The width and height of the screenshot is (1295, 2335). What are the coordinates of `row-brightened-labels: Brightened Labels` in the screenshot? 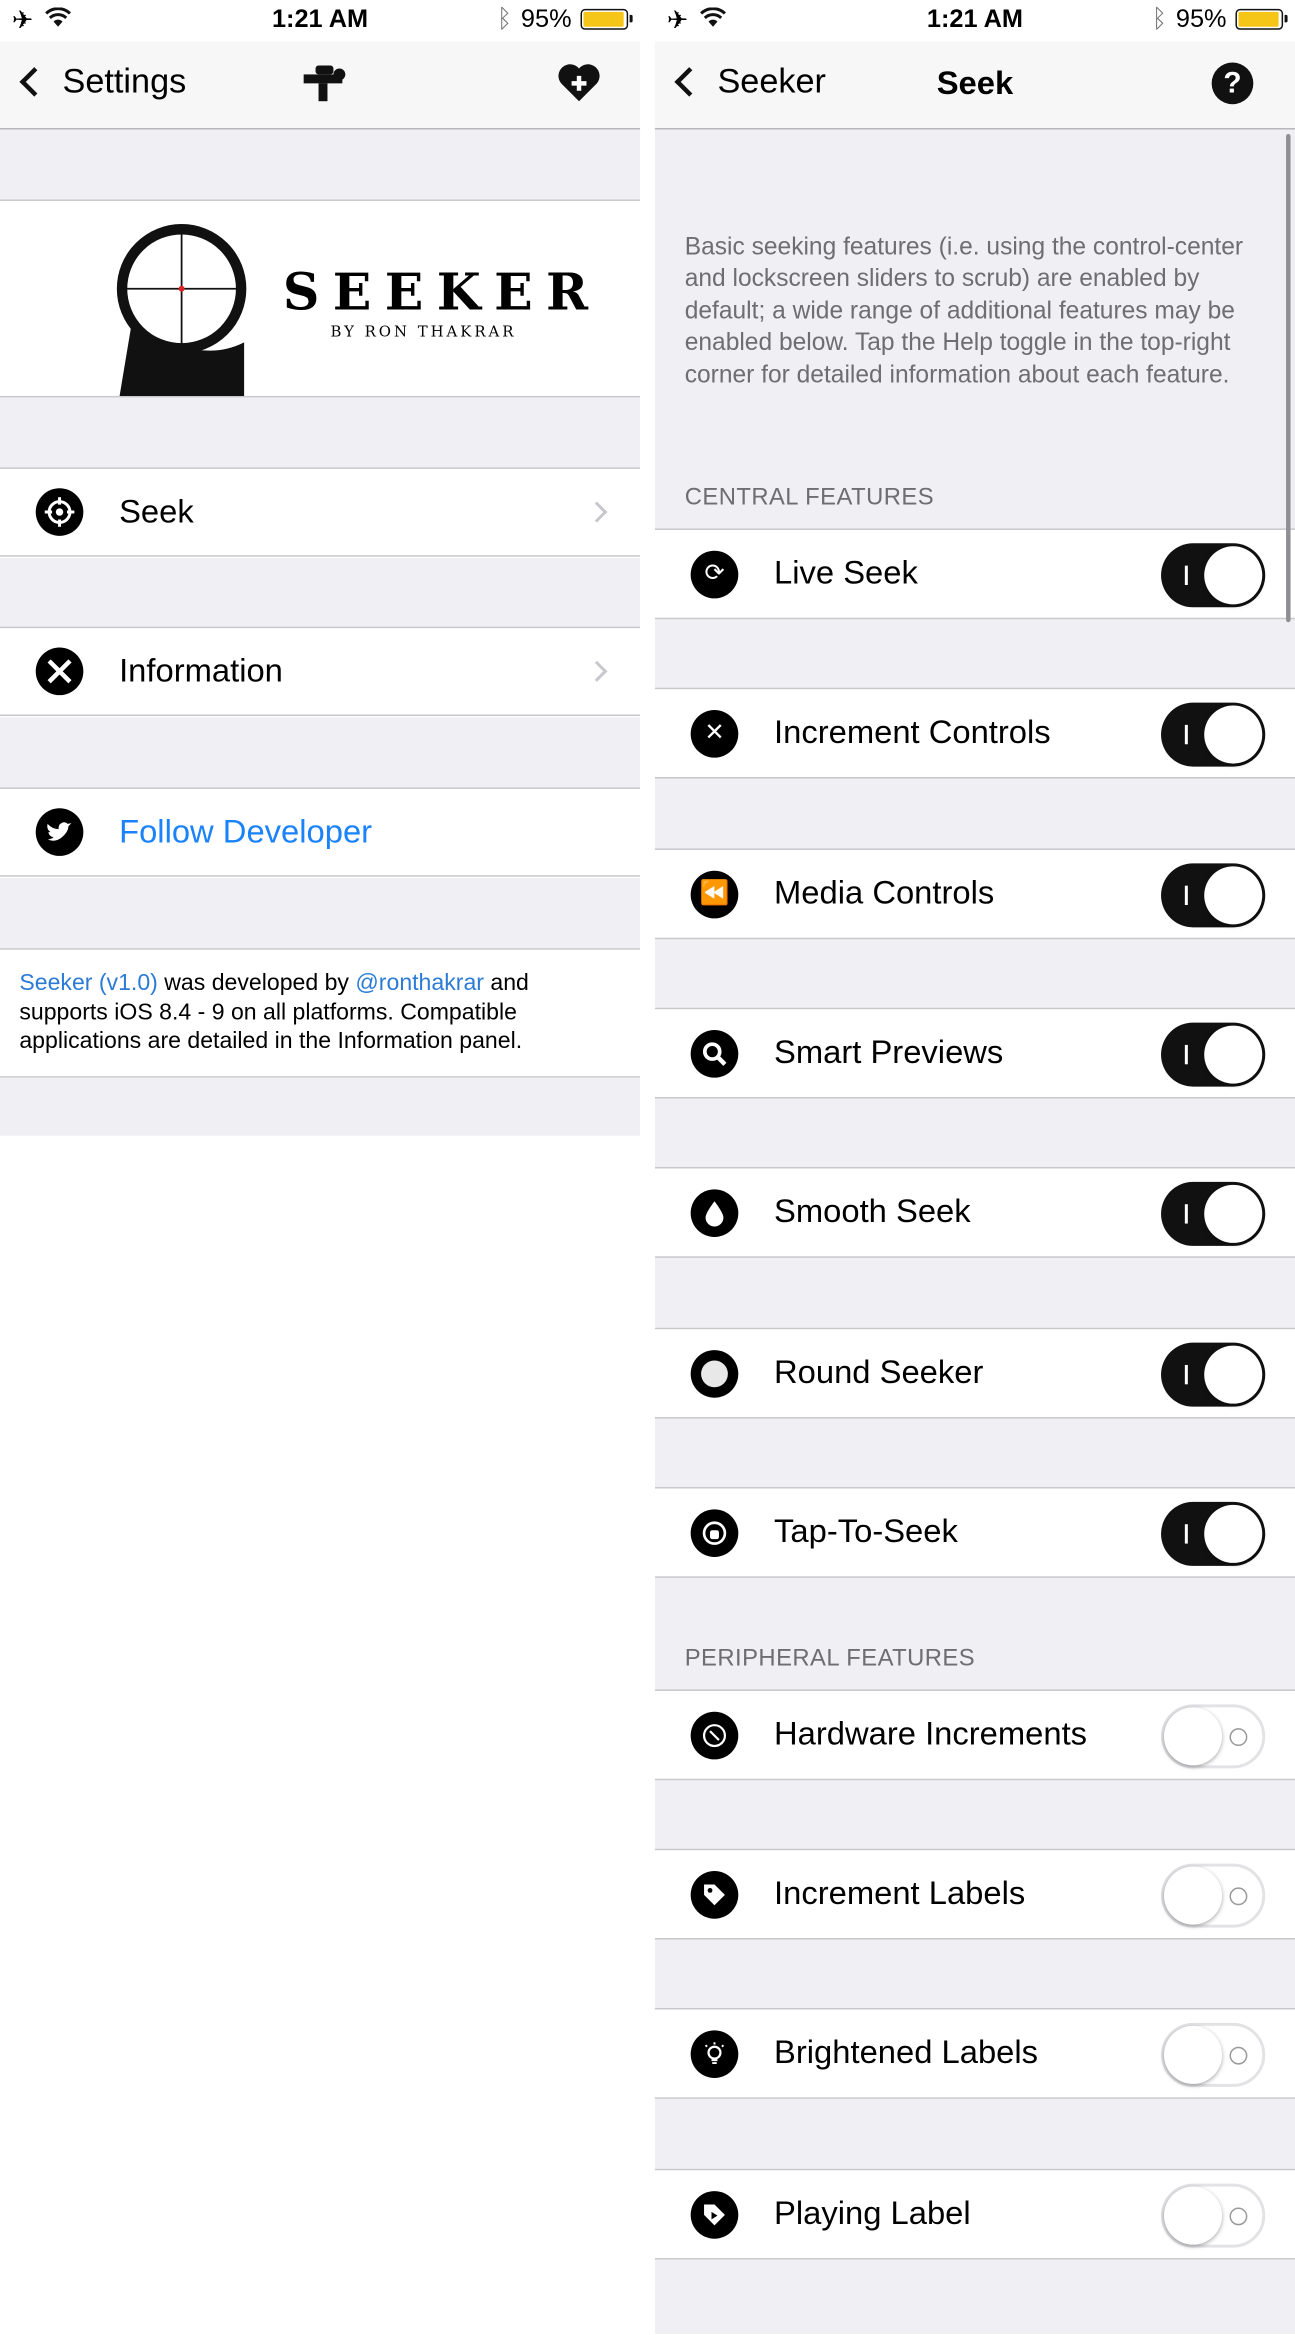 It's located at (974, 2053).